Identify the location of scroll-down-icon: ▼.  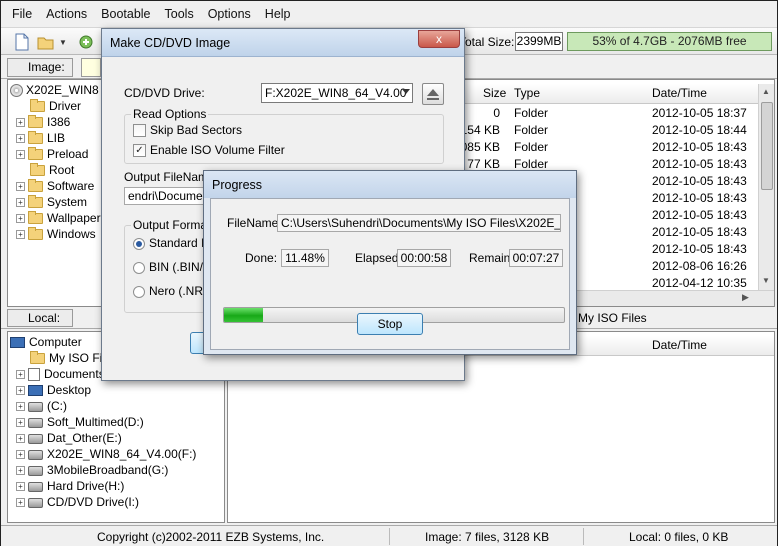
(766, 280).